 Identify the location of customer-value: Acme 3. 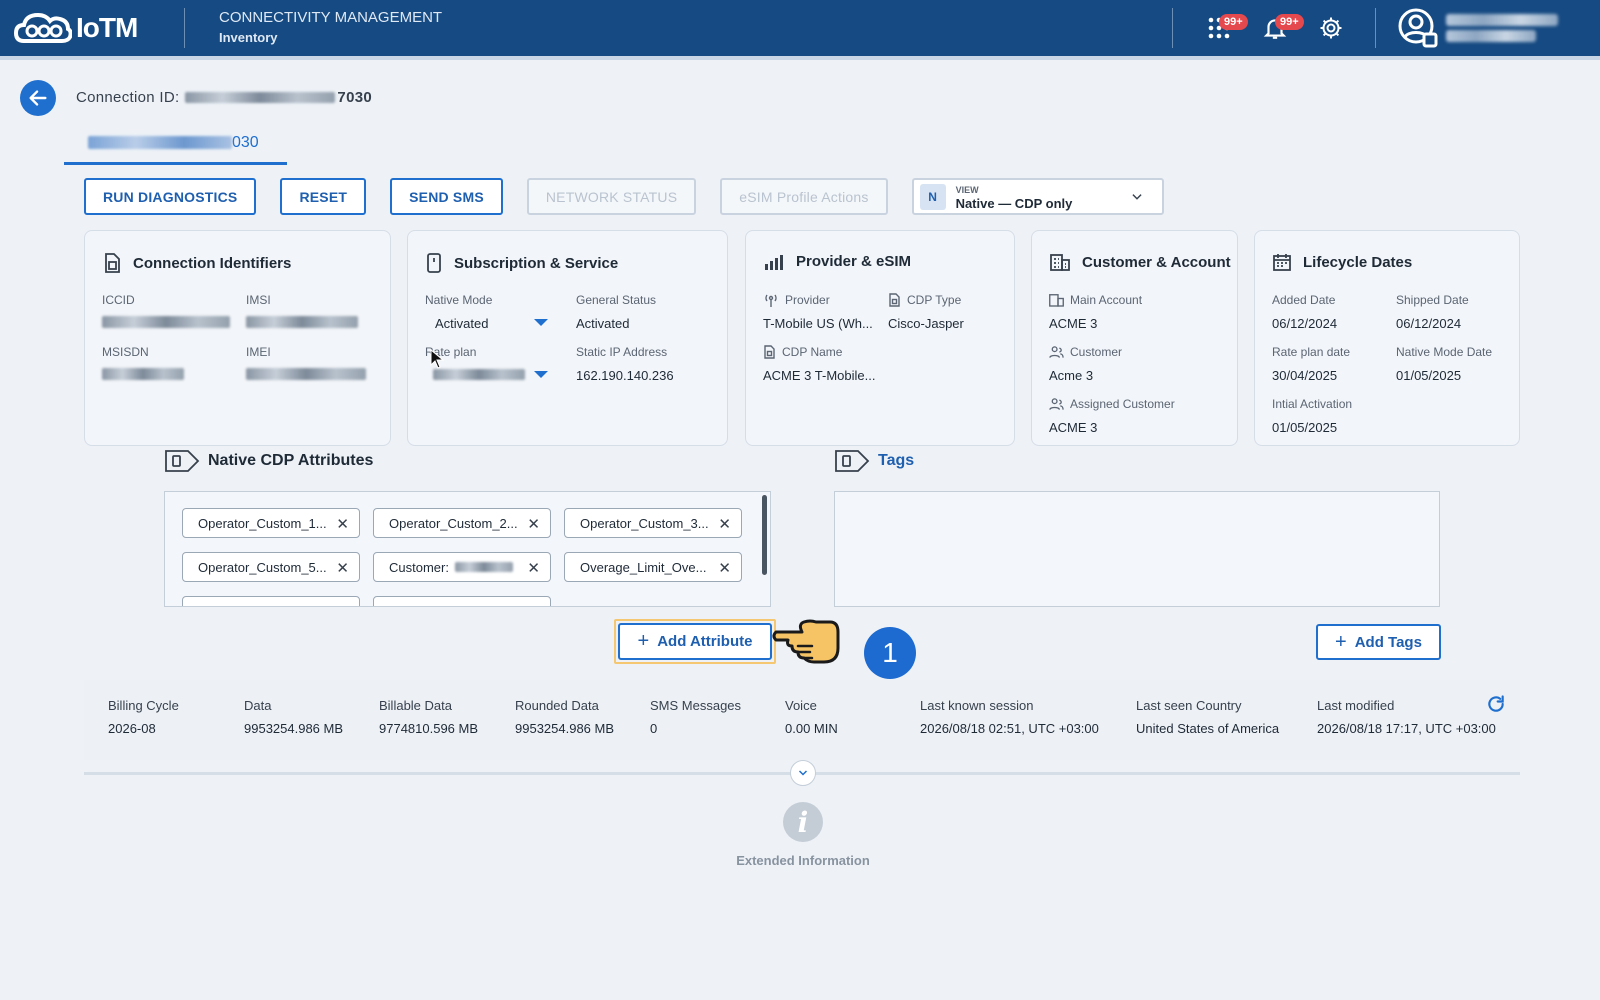
(1071, 375).